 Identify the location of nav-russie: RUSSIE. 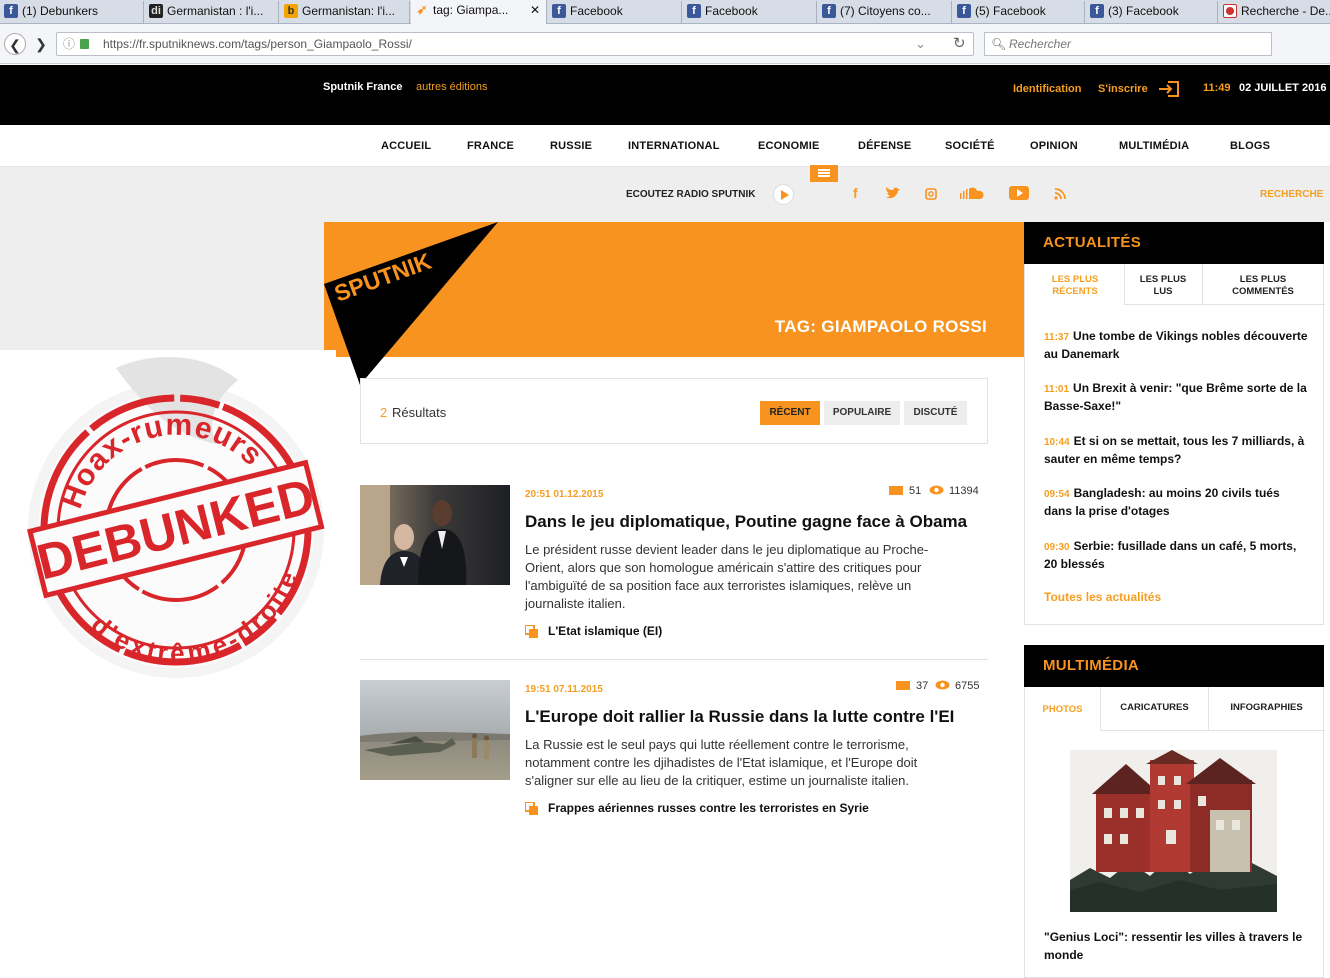
(571, 146).